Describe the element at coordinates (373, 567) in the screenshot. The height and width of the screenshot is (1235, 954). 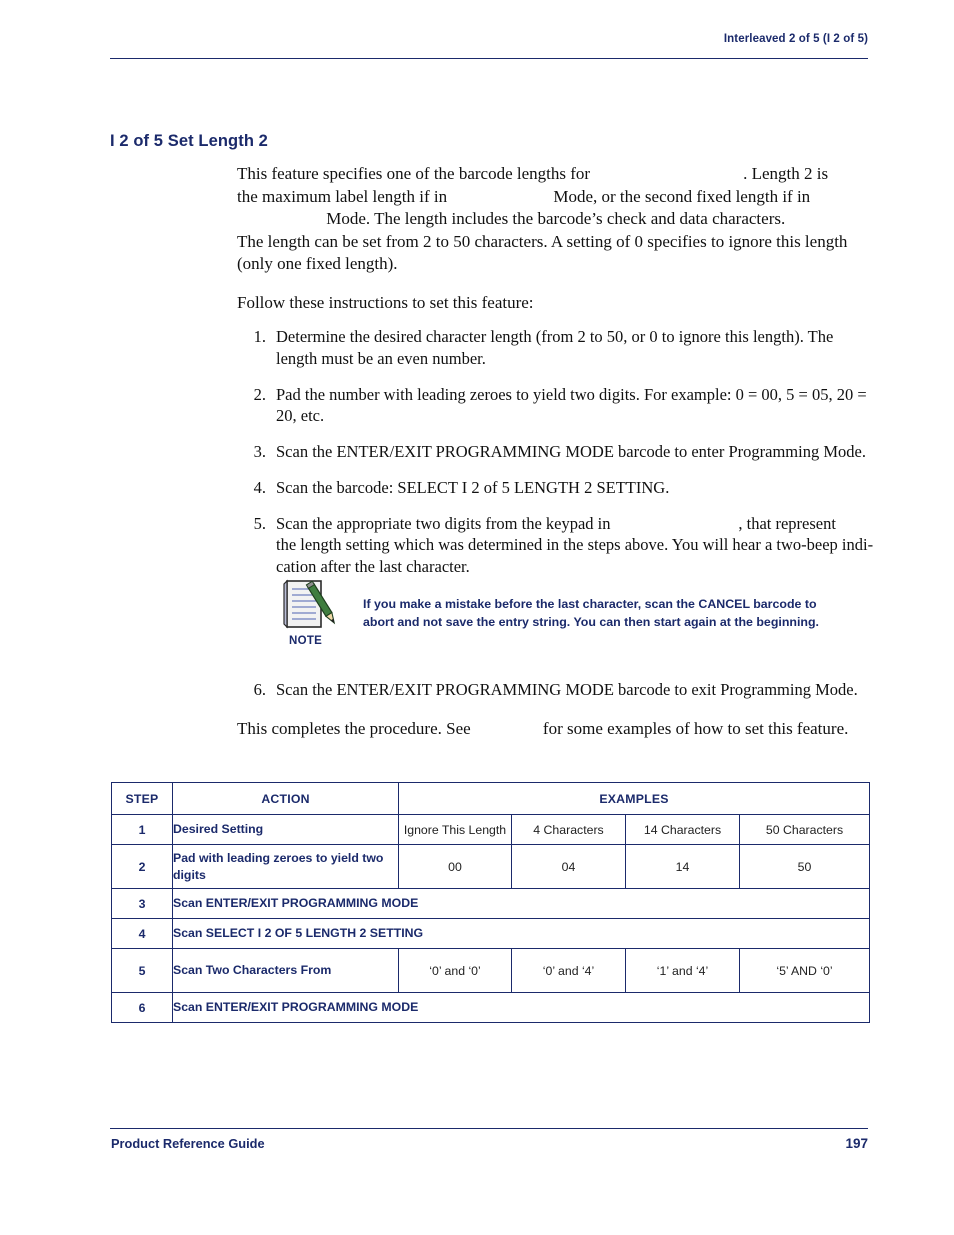
I see `step-text-d: cation after the last character.` at that location.